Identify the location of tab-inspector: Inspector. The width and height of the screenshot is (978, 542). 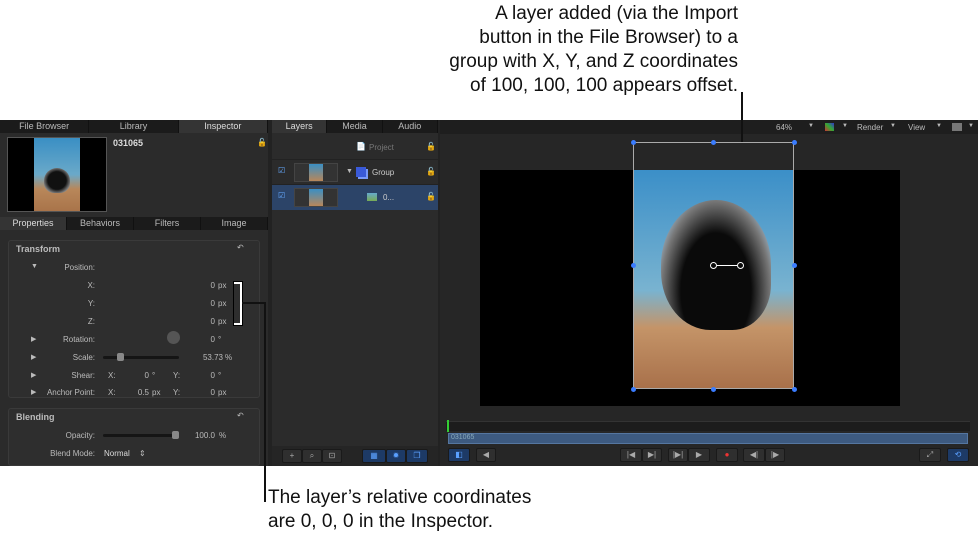
(223, 126).